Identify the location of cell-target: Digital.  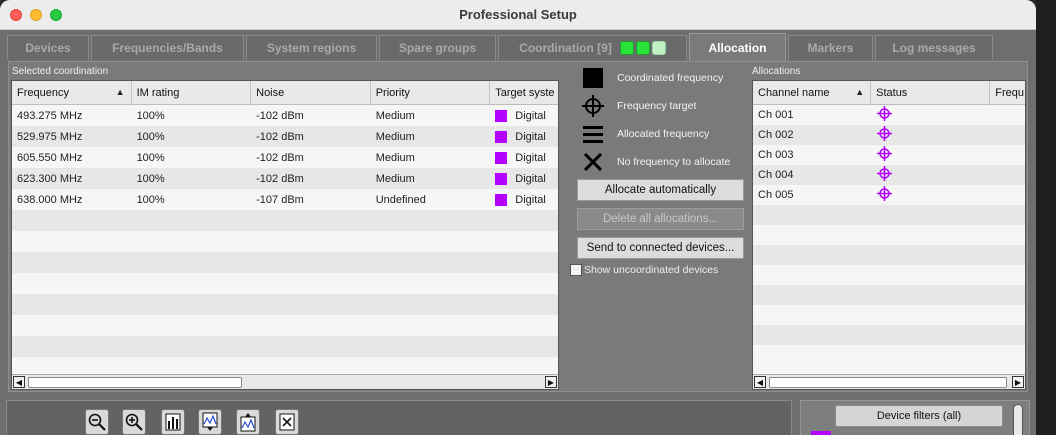
(524, 136).